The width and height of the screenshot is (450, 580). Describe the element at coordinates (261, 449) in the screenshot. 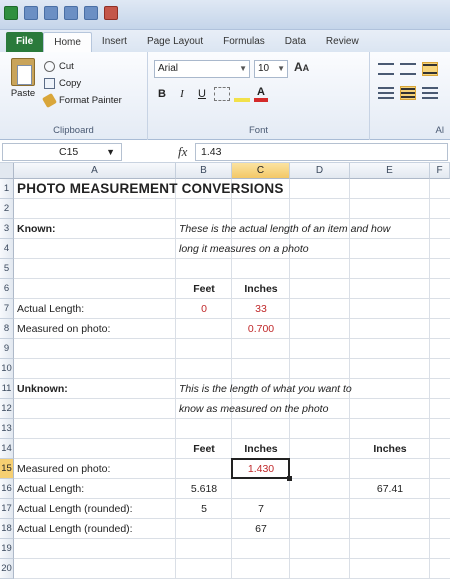

I see `cell-c14: Inches` at that location.